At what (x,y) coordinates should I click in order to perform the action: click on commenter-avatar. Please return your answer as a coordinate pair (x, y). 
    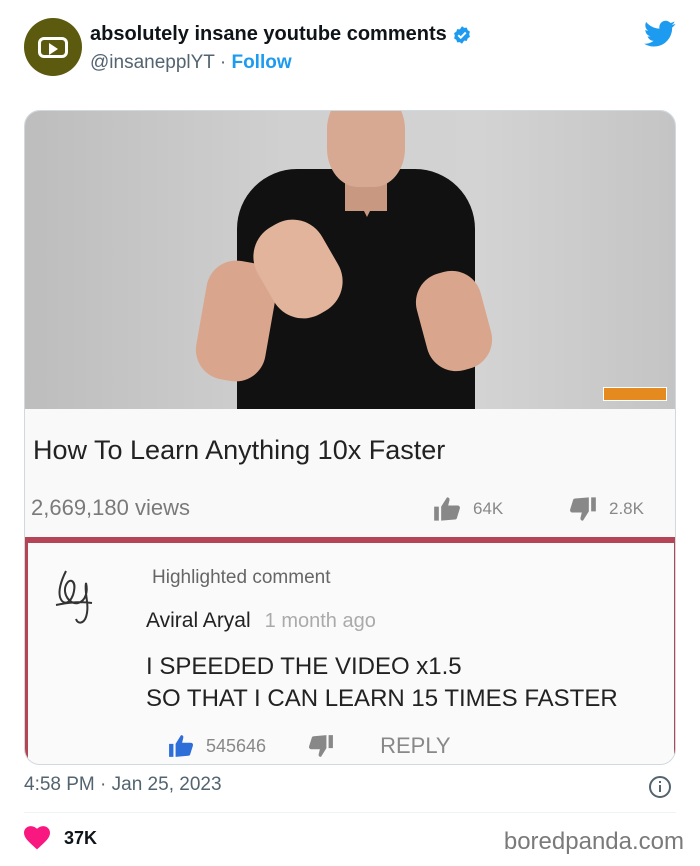
    Looking at the image, I should click on (76, 597).